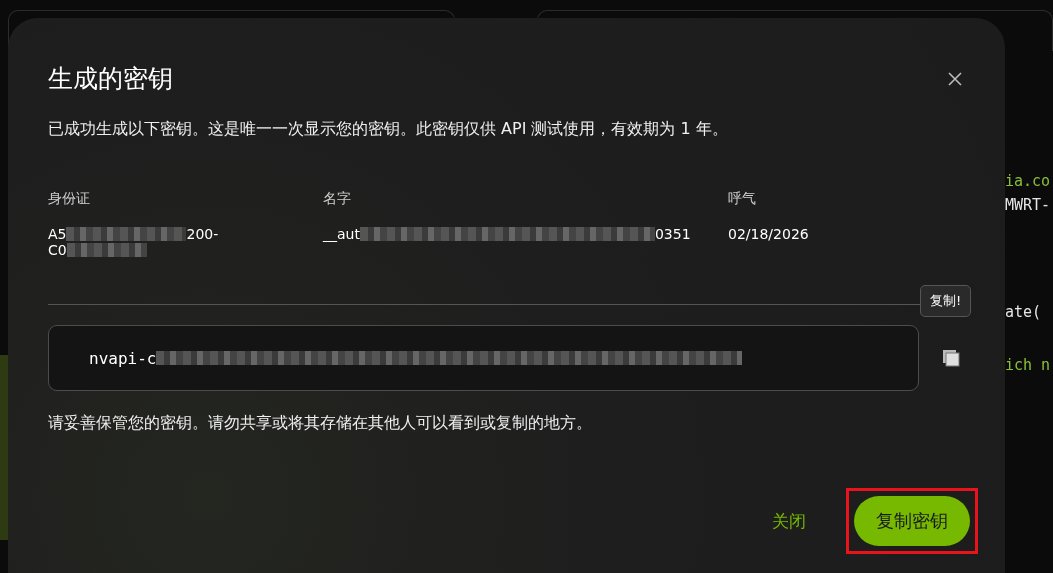 Image resolution: width=1053 pixels, height=573 pixels. What do you see at coordinates (69, 199) in the screenshot?
I see `column-label: 身份证` at bounding box center [69, 199].